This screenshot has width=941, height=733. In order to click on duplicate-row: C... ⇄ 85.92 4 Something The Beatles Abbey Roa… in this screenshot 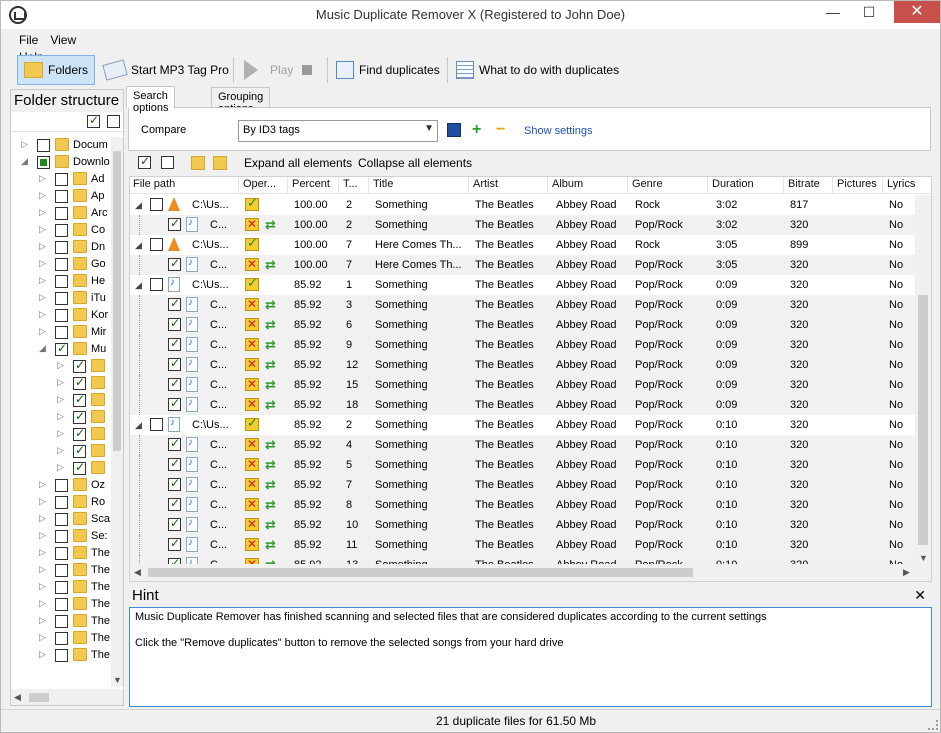, I will do `click(523, 445)`.